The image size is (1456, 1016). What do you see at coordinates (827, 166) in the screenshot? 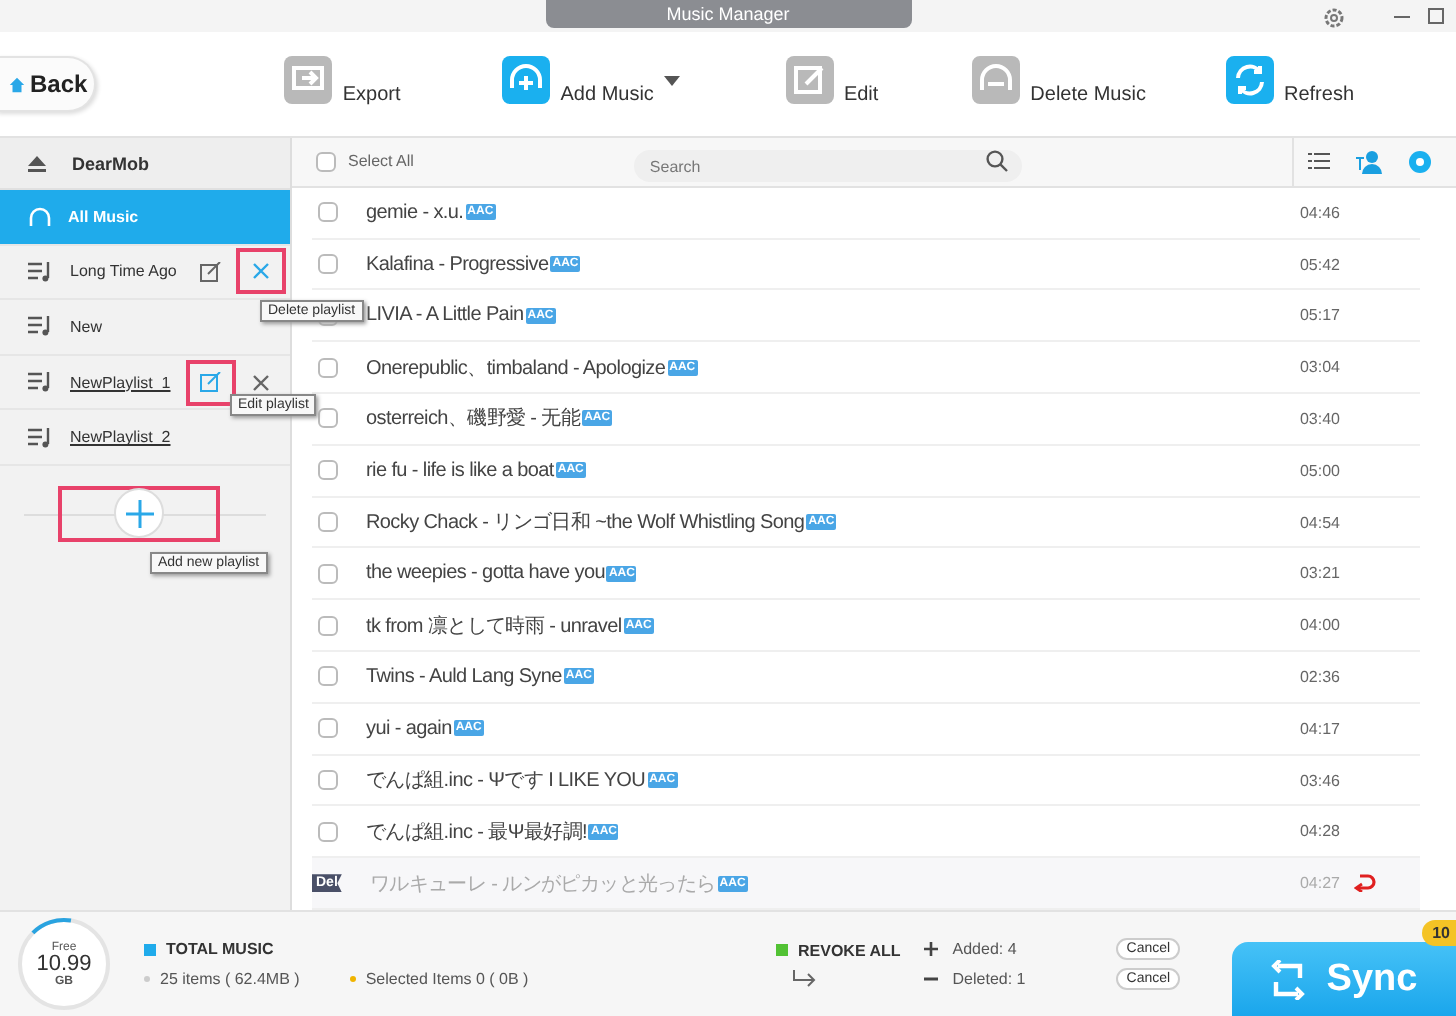
I see `search-field: Search` at bounding box center [827, 166].